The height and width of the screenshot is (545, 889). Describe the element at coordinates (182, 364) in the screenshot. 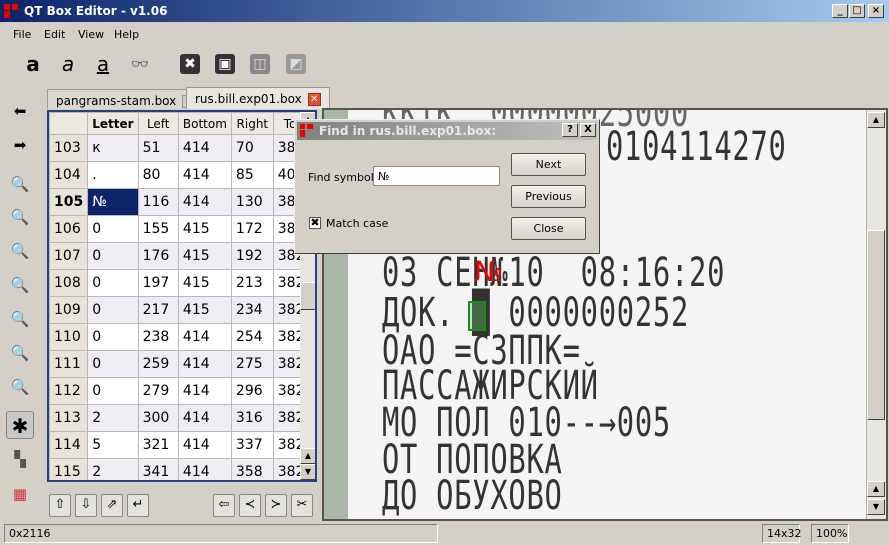

I see `table-row: 111 0 259 414 275 382` at that location.